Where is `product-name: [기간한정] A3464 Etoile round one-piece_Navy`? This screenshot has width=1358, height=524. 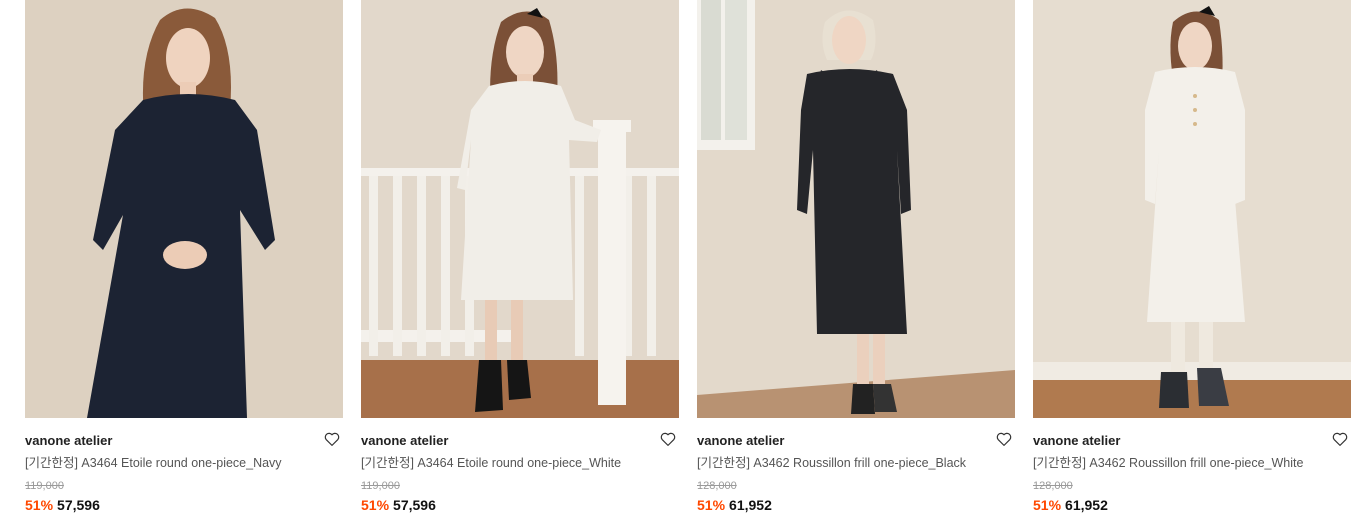
product-name: [기간한정] A3464 Etoile round one-piece_Navy is located at coordinates (184, 463).